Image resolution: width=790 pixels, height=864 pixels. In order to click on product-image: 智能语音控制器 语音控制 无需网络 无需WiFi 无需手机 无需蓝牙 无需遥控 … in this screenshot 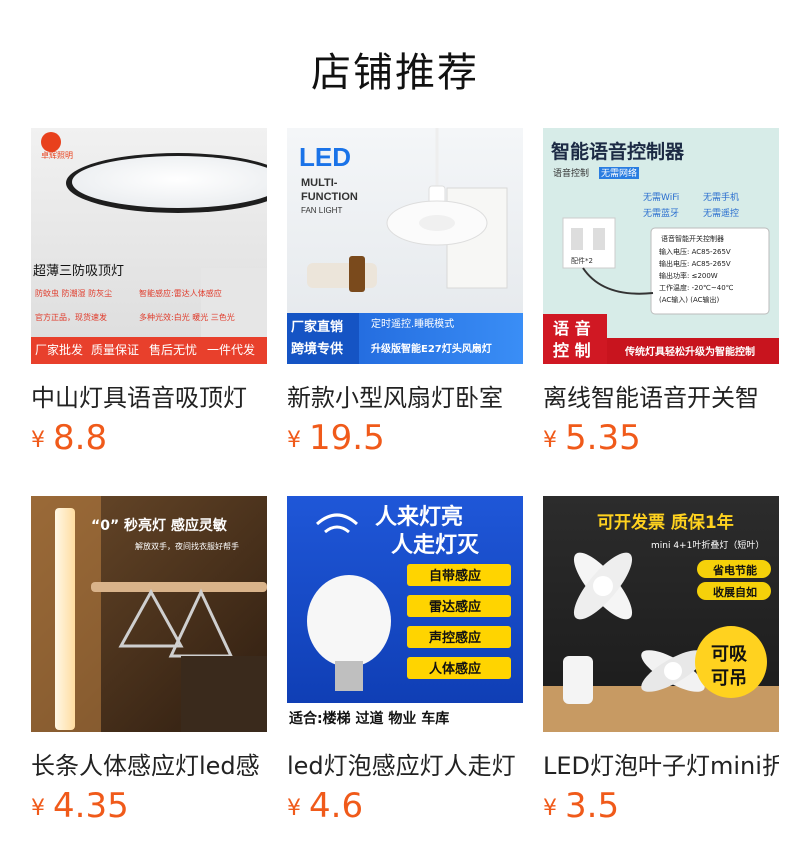, I will do `click(661, 246)`.